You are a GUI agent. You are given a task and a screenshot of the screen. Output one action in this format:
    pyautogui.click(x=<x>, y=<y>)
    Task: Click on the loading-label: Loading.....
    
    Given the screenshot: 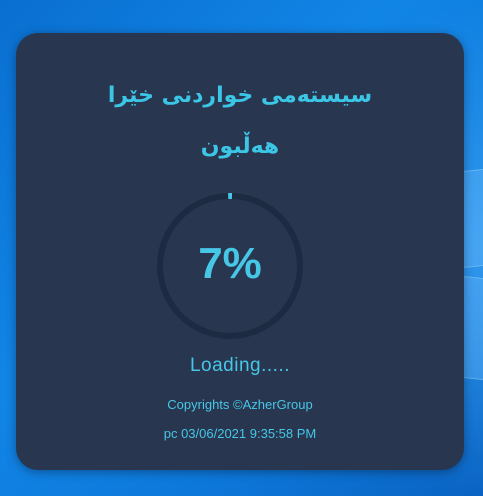 What is the action you would take?
    pyautogui.click(x=240, y=365)
    